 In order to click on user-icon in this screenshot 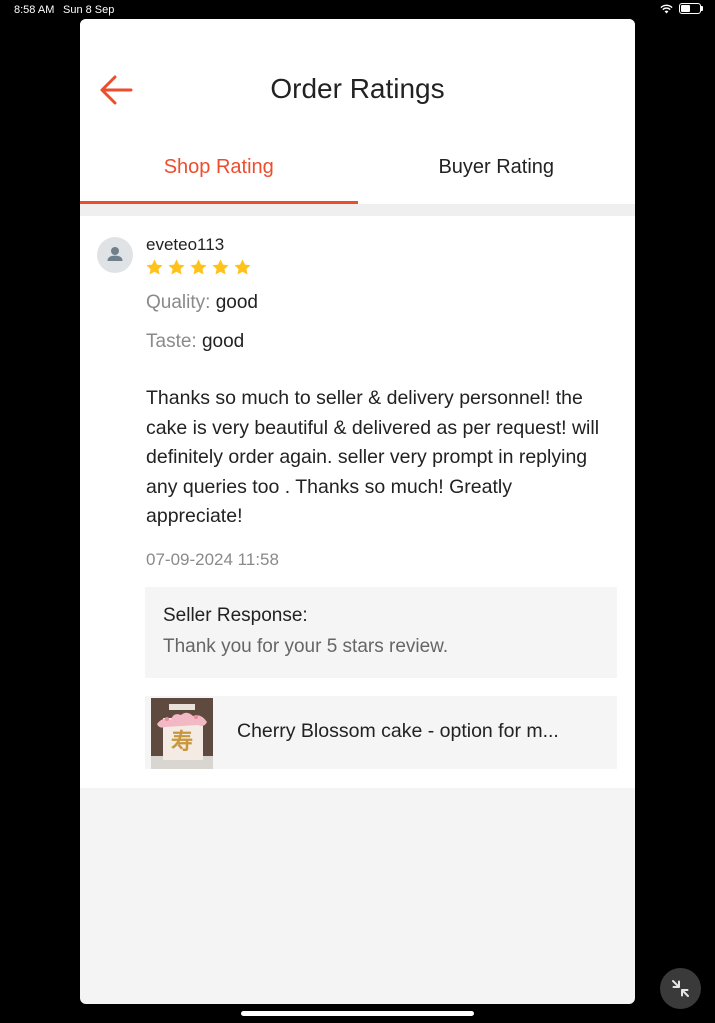, I will do `click(115, 254)`.